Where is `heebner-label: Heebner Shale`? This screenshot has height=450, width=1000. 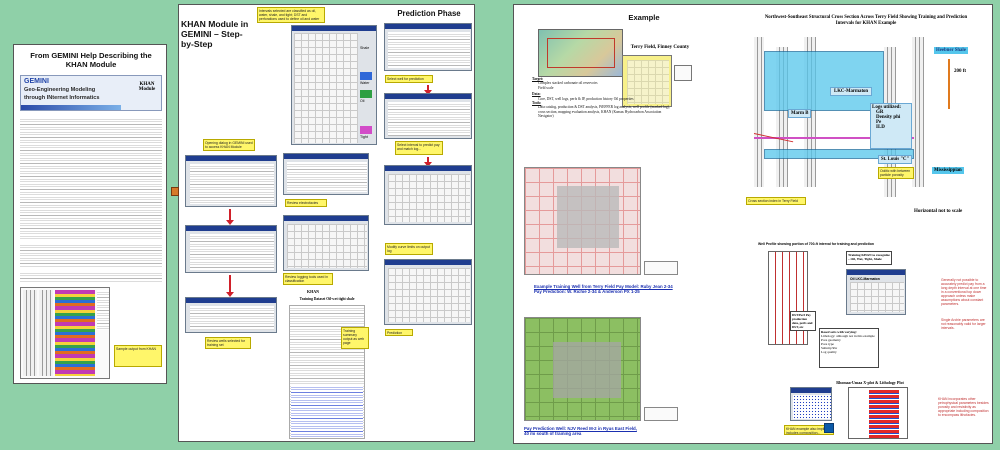 heebner-label: Heebner Shale is located at coordinates (951, 50).